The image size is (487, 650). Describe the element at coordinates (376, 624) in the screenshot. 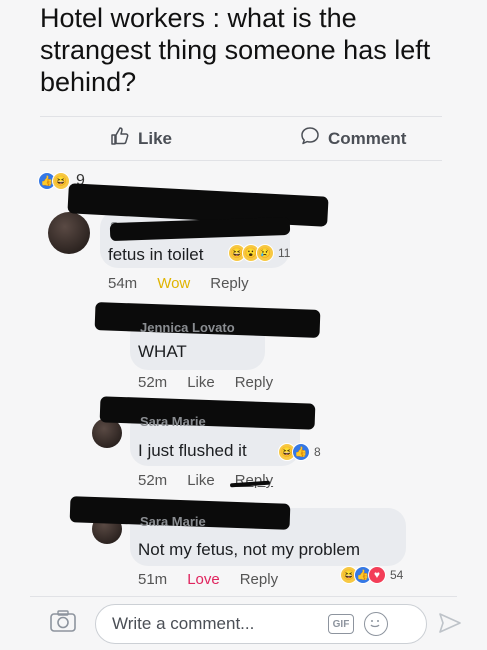

I see `emoji-icon` at that location.